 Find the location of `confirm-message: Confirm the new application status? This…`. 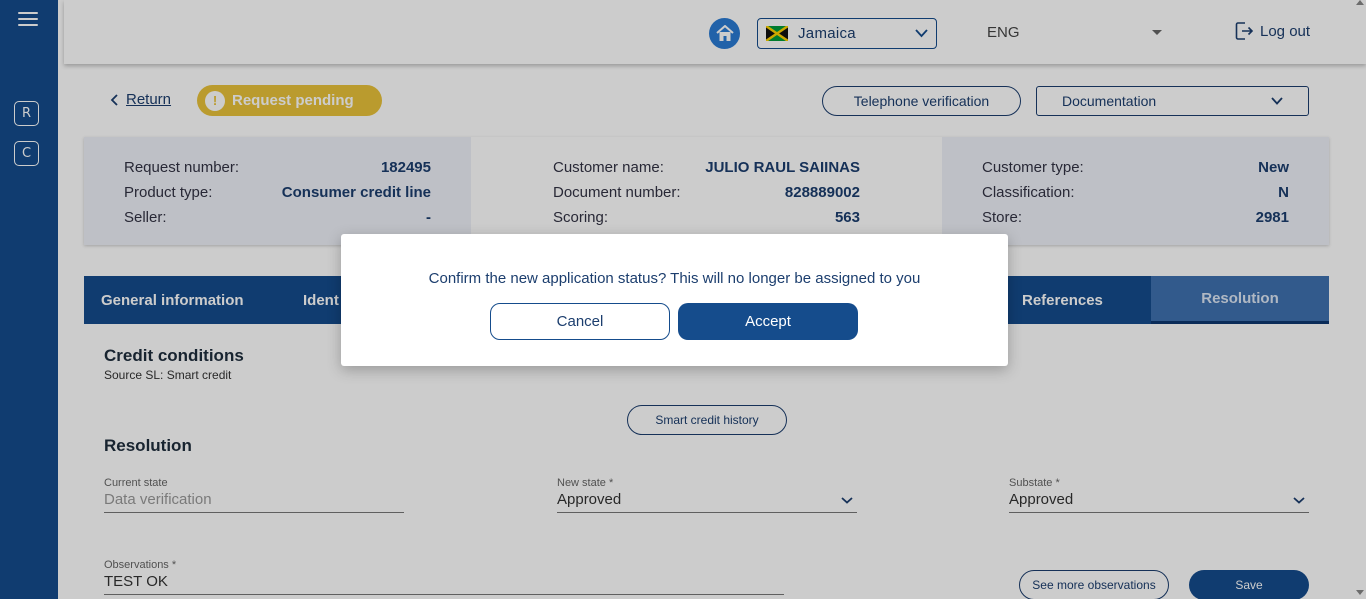

confirm-message: Confirm the new application status? This… is located at coordinates (674, 278).